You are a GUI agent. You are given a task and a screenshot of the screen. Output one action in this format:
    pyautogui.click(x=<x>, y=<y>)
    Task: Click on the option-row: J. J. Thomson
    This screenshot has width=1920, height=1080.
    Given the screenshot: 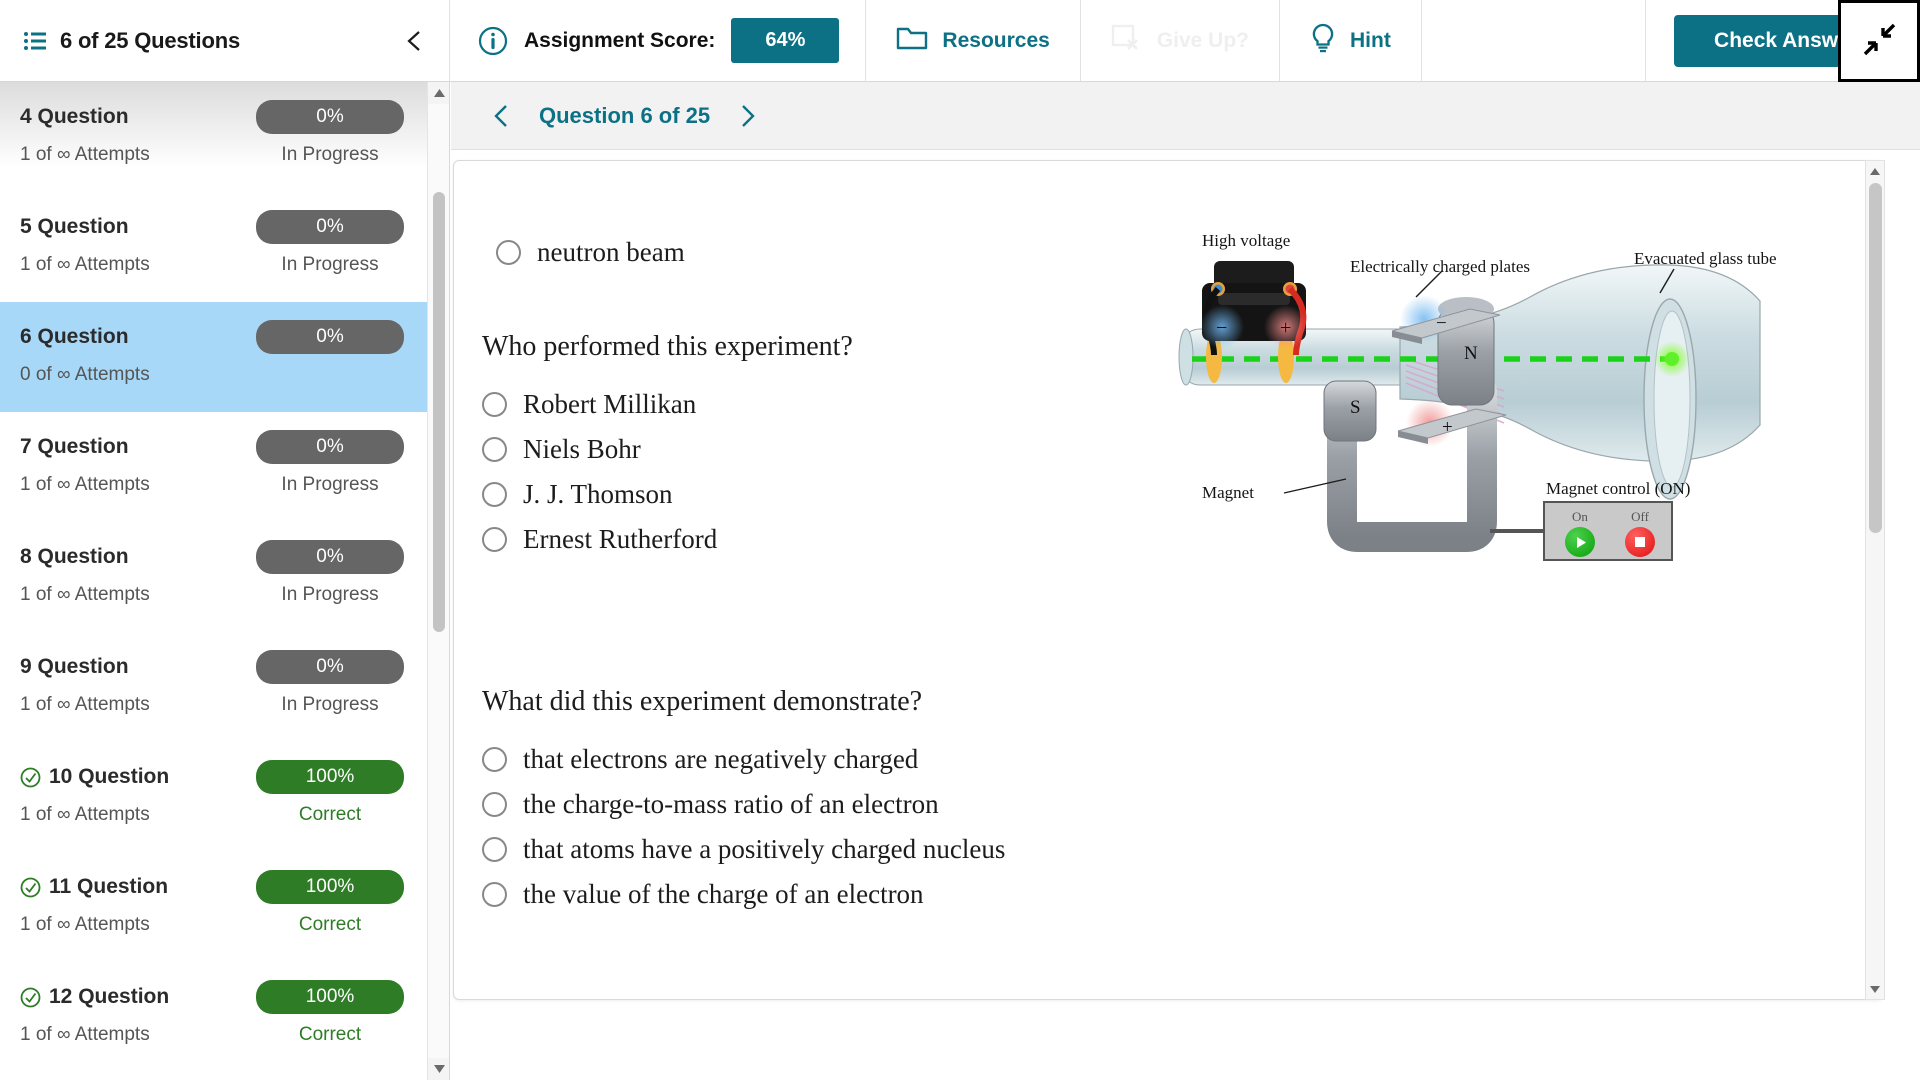 What is the action you would take?
    pyautogui.click(x=667, y=494)
    